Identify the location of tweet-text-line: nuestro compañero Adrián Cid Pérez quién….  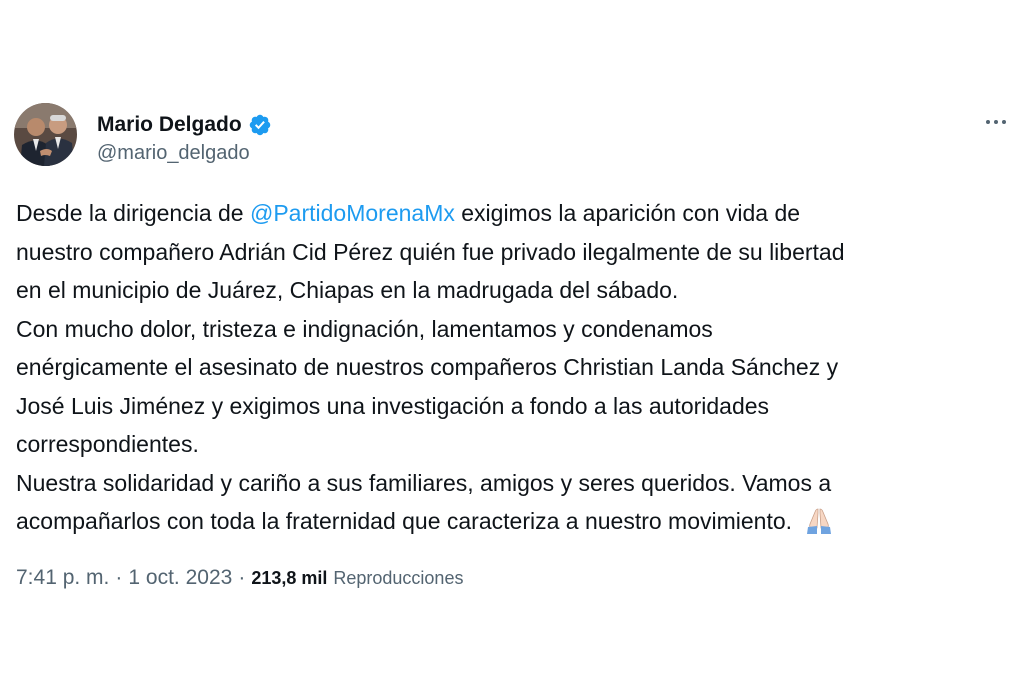
(430, 251).